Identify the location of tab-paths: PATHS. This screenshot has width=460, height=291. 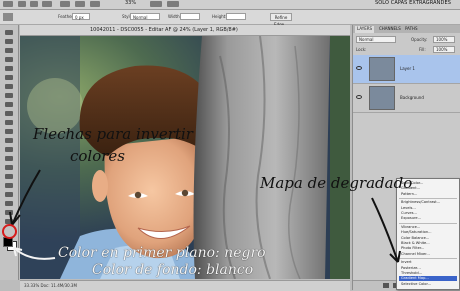
(411, 28).